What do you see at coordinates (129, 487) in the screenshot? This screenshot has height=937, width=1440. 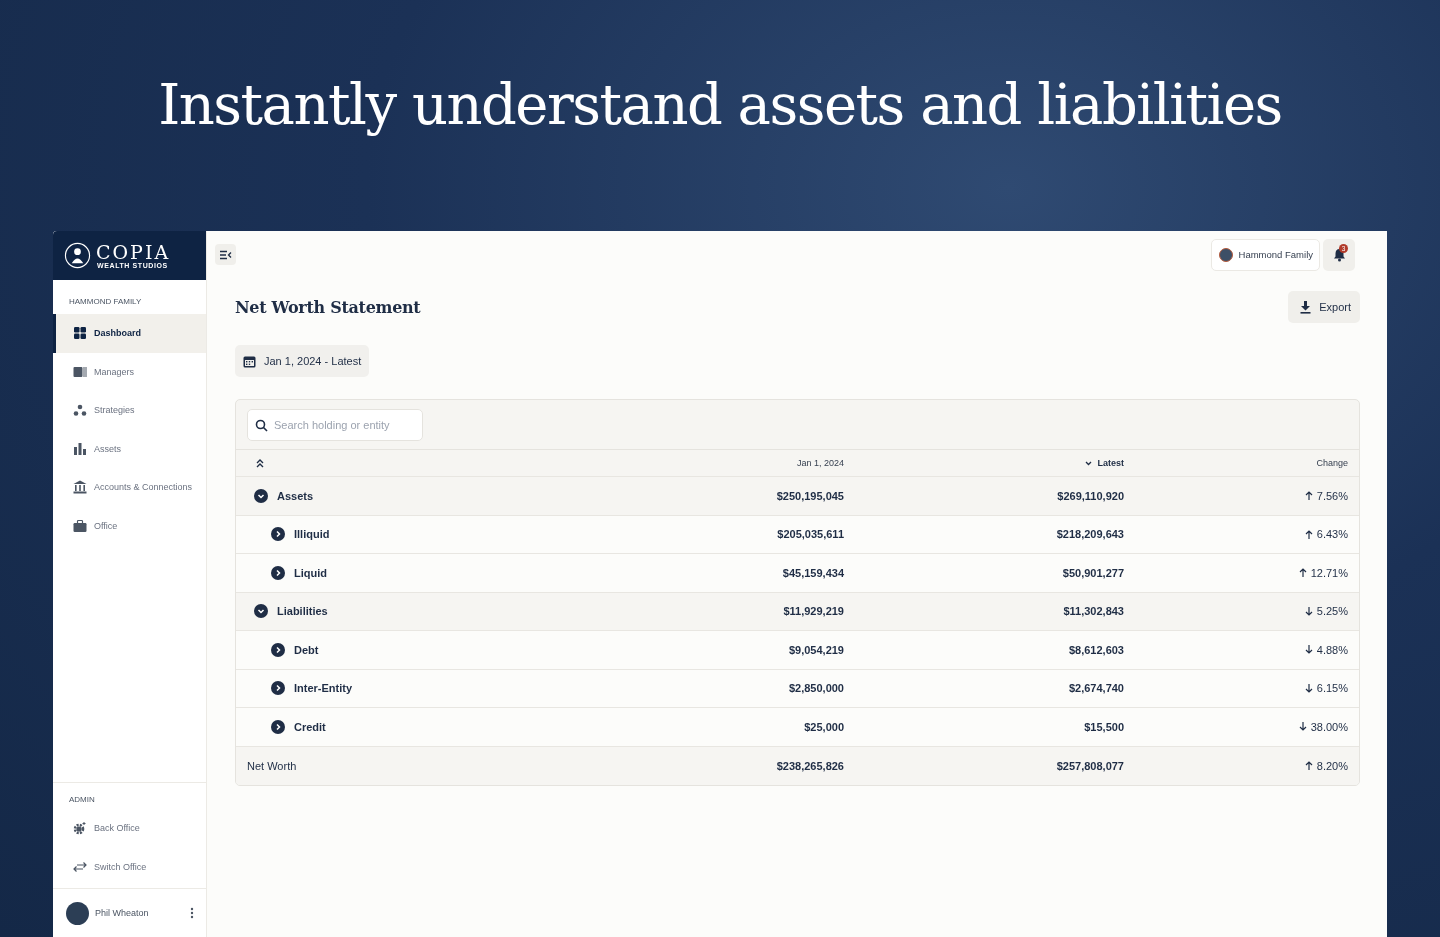 I see `sidebar-item: Accounts & Connections` at bounding box center [129, 487].